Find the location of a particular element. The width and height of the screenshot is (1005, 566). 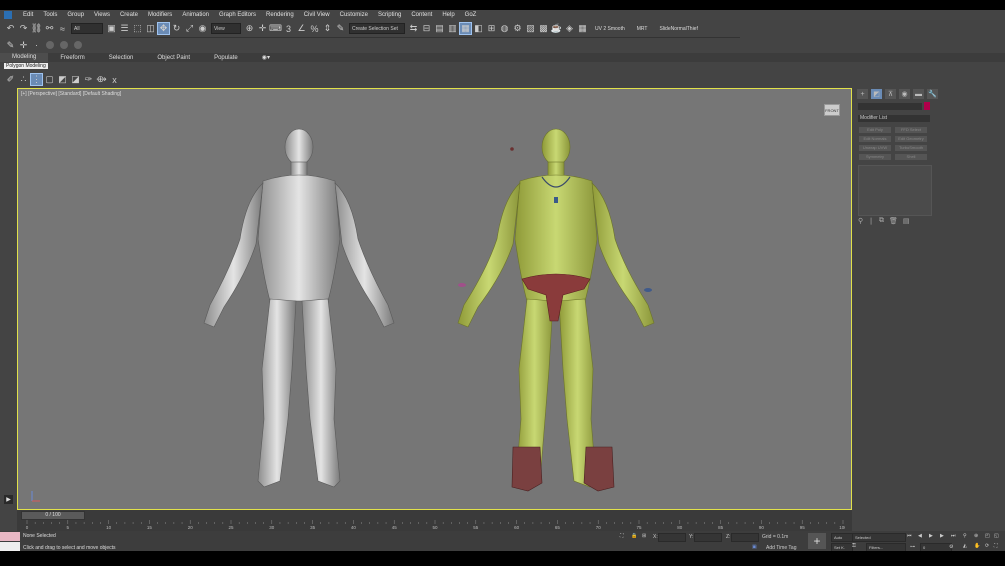

y-coord-field is located at coordinates (708, 537).